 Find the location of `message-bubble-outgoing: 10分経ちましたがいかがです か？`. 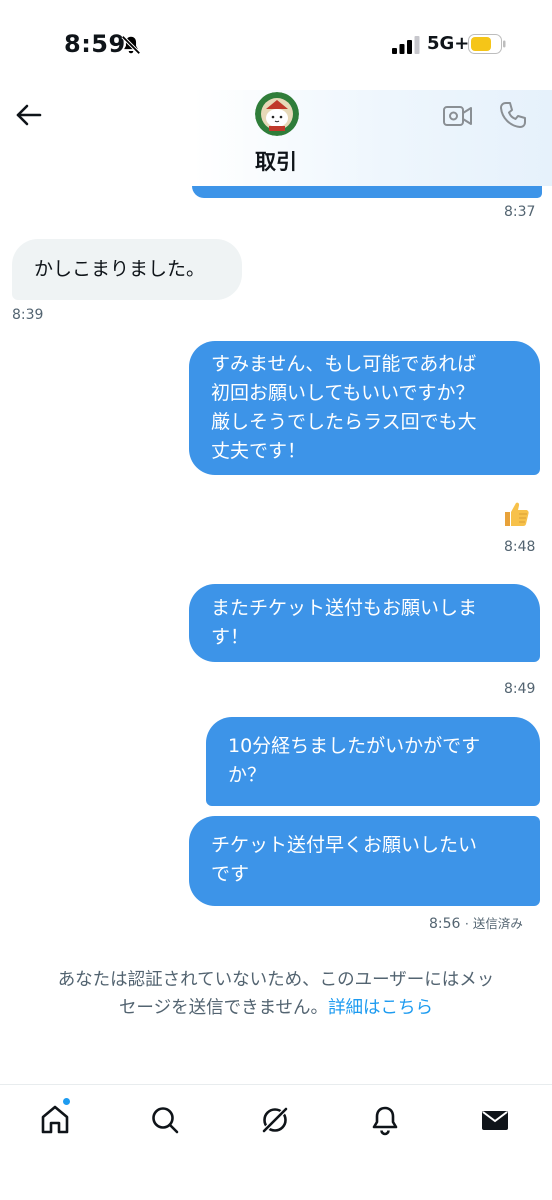

message-bubble-outgoing: 10分経ちましたがいかがです か？ is located at coordinates (373, 761).